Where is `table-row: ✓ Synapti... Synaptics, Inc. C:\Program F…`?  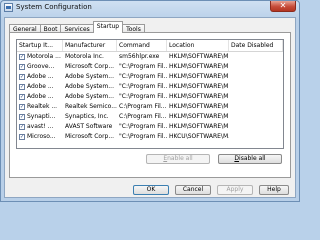
table-row: ✓ Synapti... Synaptics, Inc. C:\Program F… is located at coordinates (150, 117).